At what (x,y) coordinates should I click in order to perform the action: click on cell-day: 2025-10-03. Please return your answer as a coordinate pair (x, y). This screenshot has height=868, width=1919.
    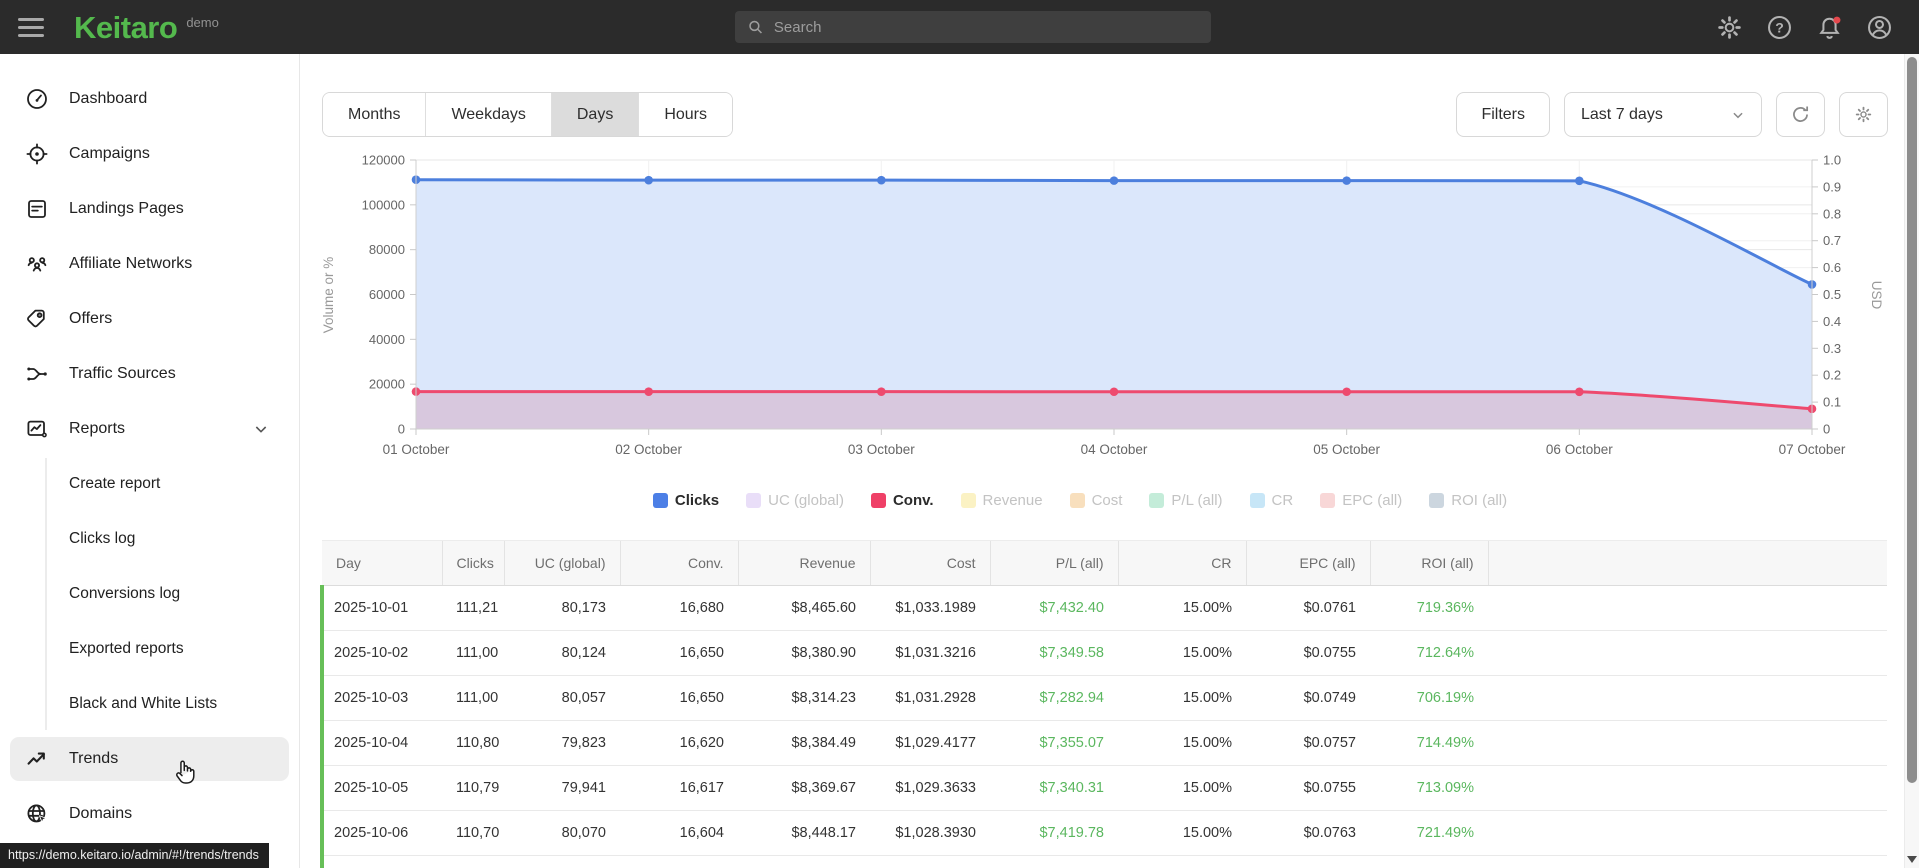
    Looking at the image, I should click on (381, 698).